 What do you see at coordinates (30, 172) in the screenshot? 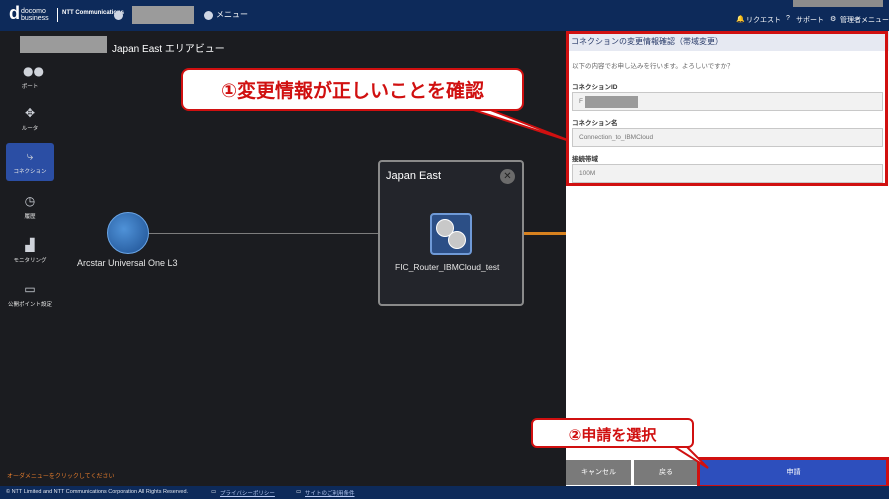
I see `sidebar-item-label: コネクション` at bounding box center [30, 172].